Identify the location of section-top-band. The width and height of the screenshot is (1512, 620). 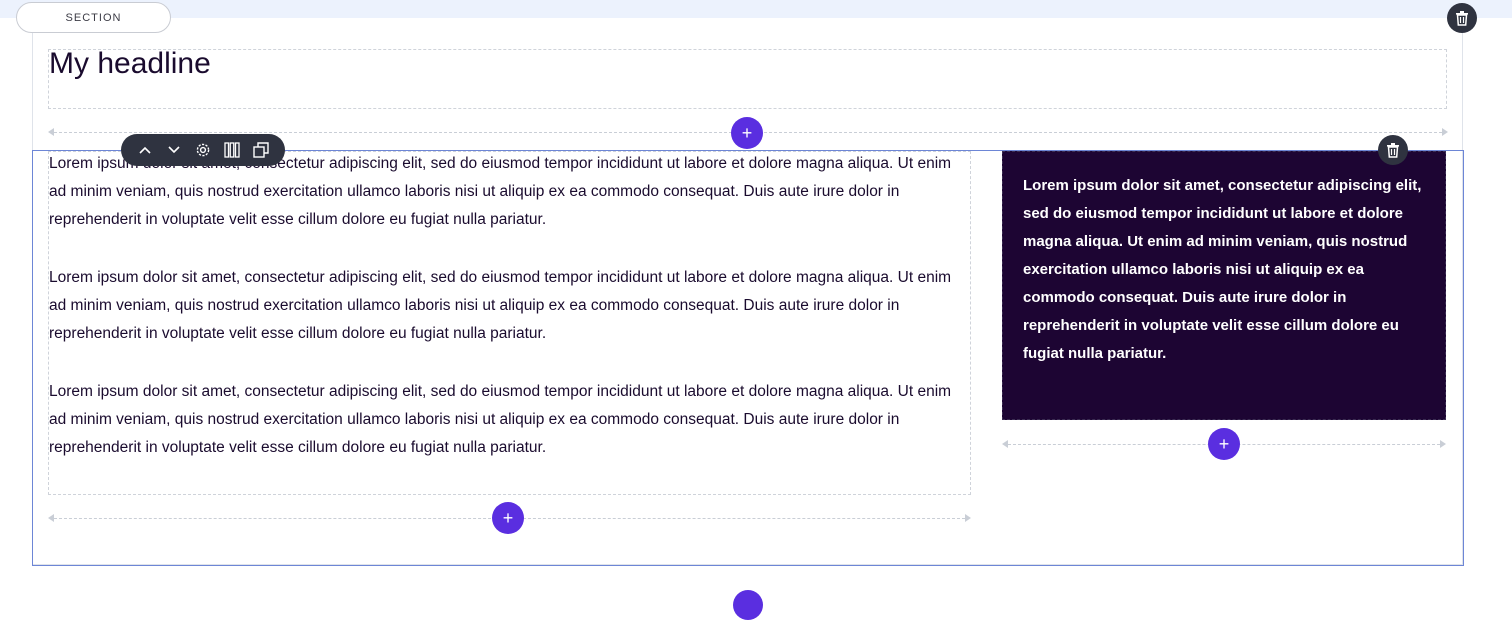
(756, 9).